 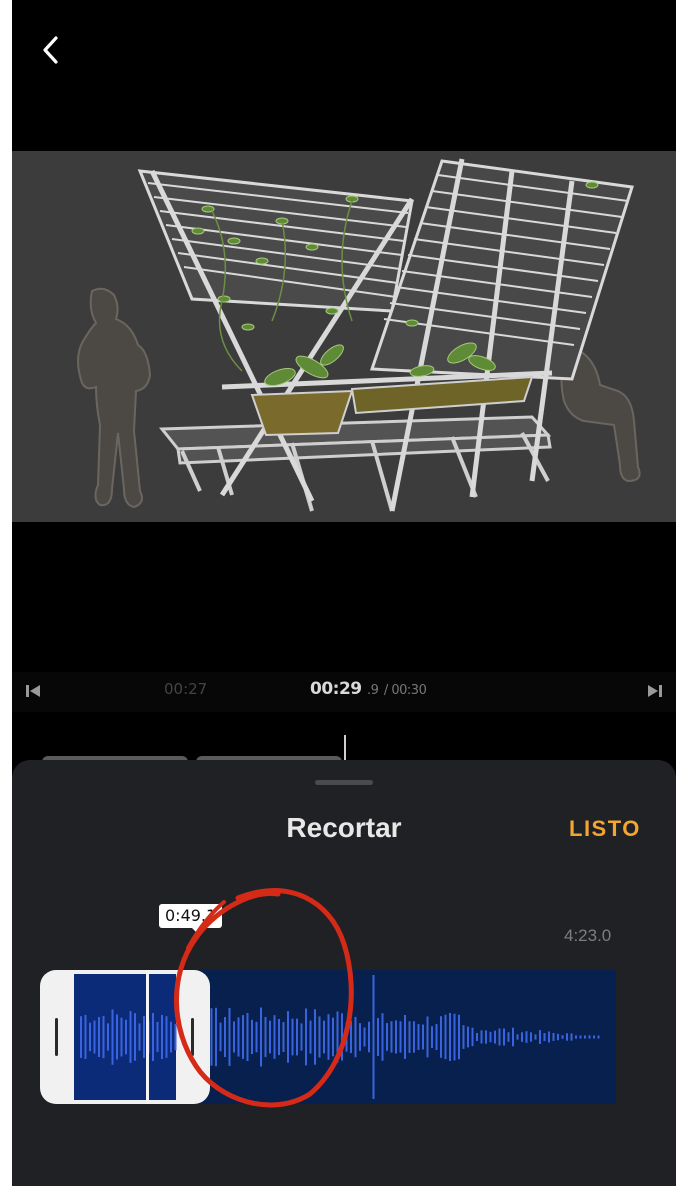 What do you see at coordinates (34, 691) in the screenshot?
I see `skip-to-start-icon` at bounding box center [34, 691].